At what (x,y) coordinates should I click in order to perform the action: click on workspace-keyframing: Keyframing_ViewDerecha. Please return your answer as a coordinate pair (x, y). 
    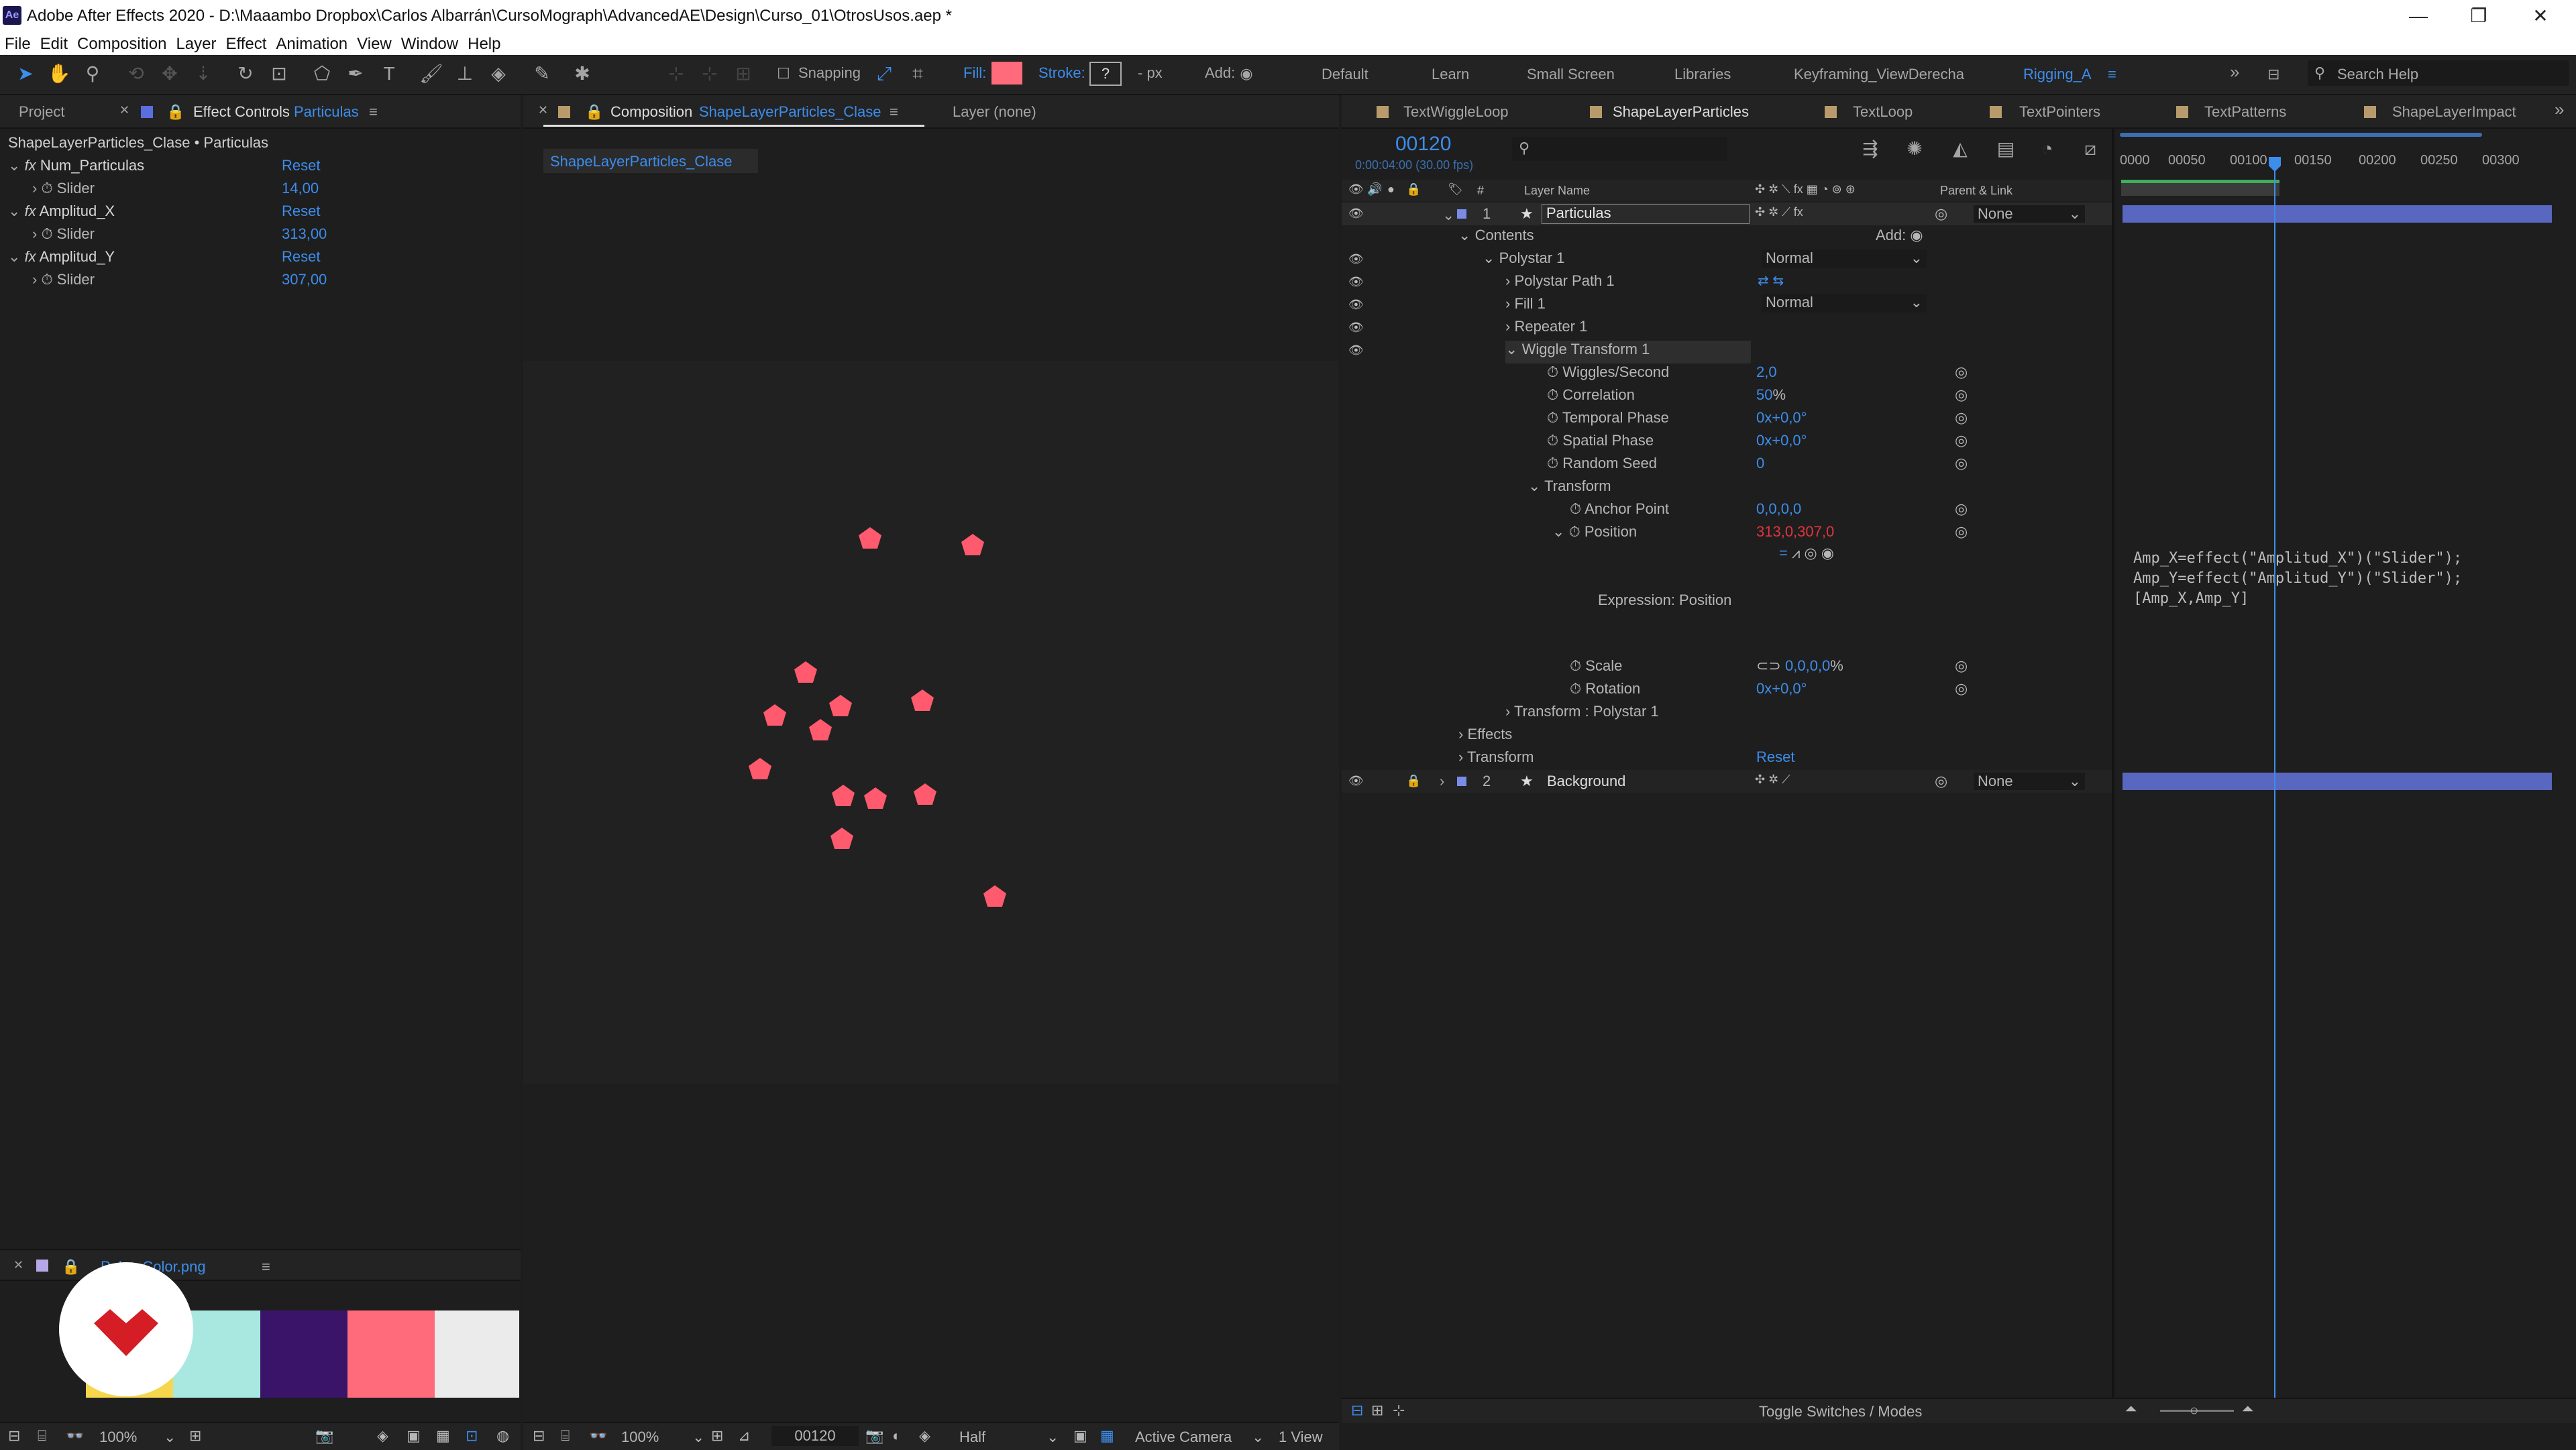
    Looking at the image, I should click on (1879, 74).